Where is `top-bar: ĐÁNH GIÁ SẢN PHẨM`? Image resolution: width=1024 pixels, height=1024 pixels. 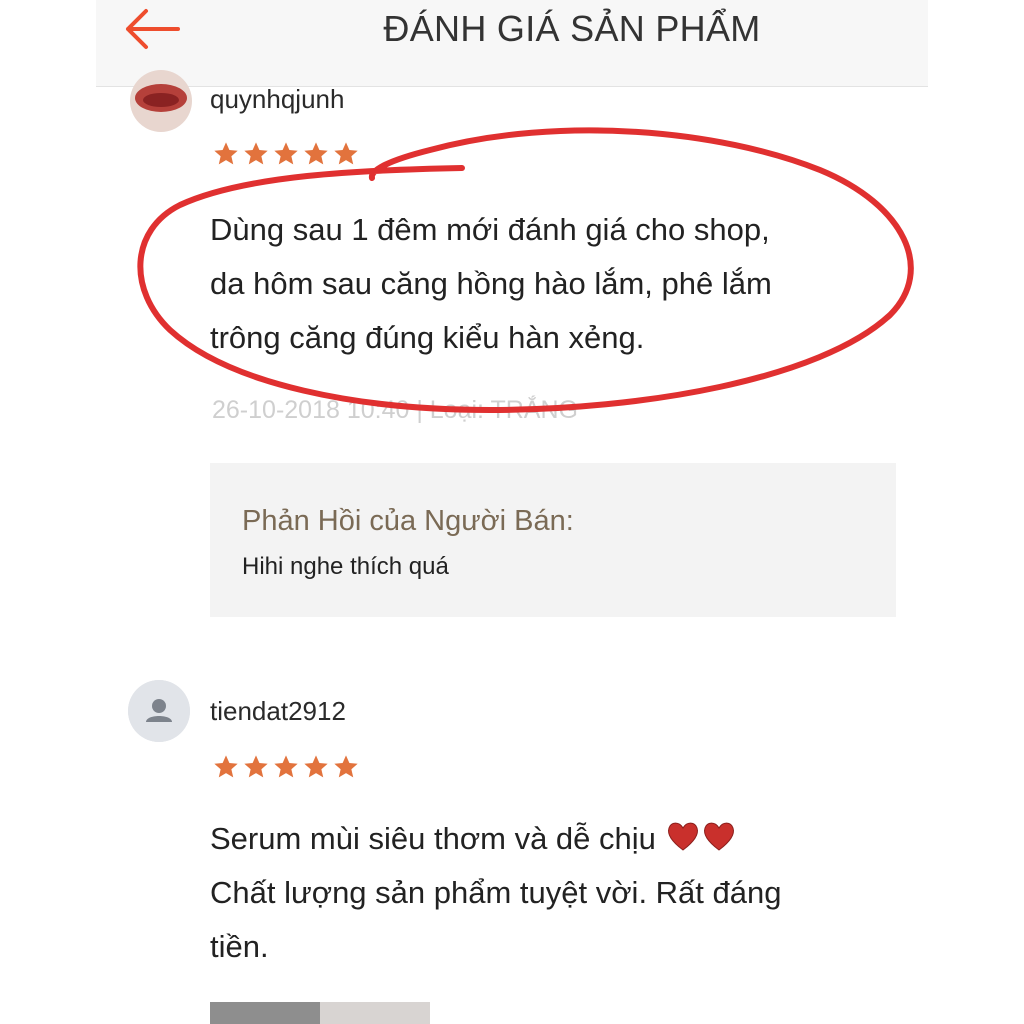
top-bar: ĐÁNH GIÁ SẢN PHẨM is located at coordinates (512, 43).